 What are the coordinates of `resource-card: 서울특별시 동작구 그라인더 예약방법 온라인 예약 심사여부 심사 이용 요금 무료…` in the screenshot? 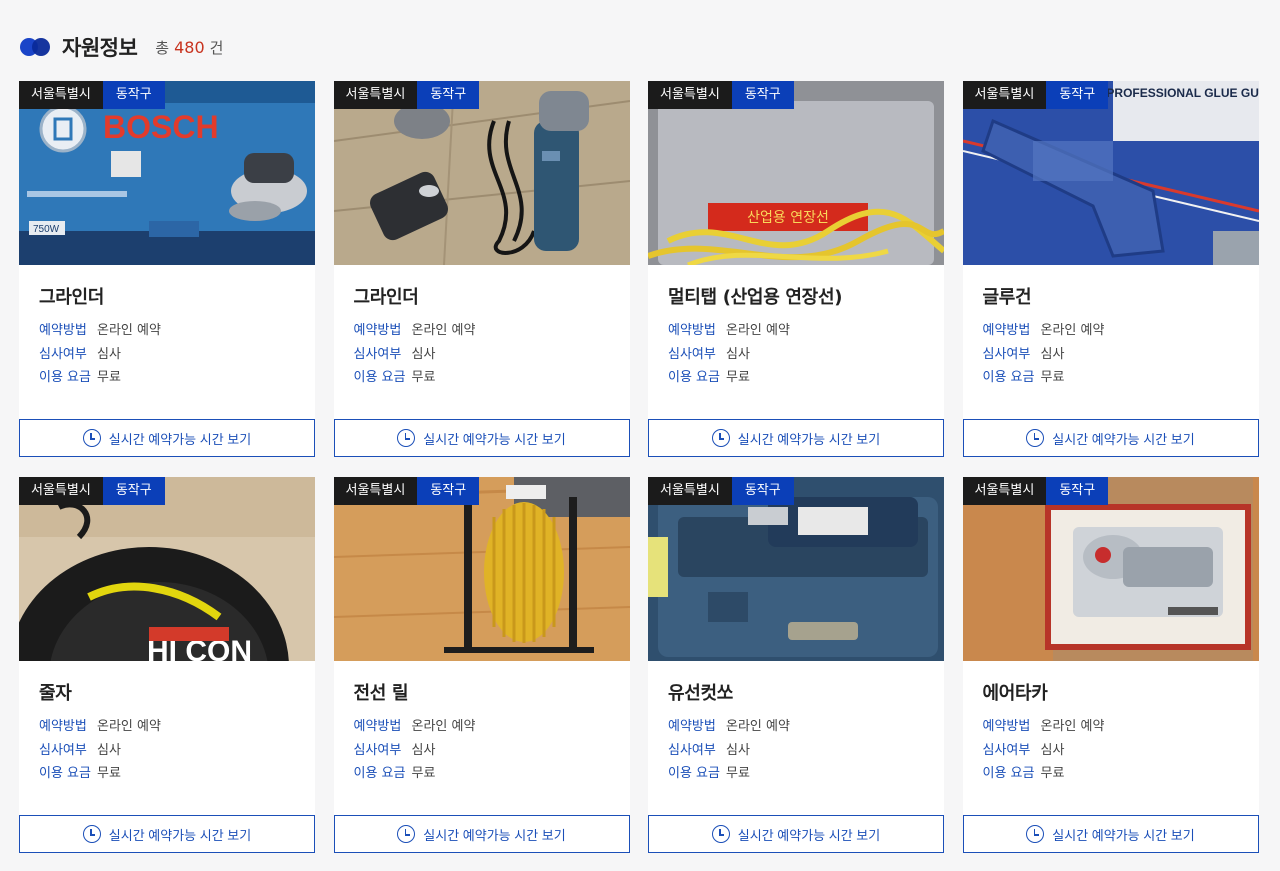 It's located at (481, 269).